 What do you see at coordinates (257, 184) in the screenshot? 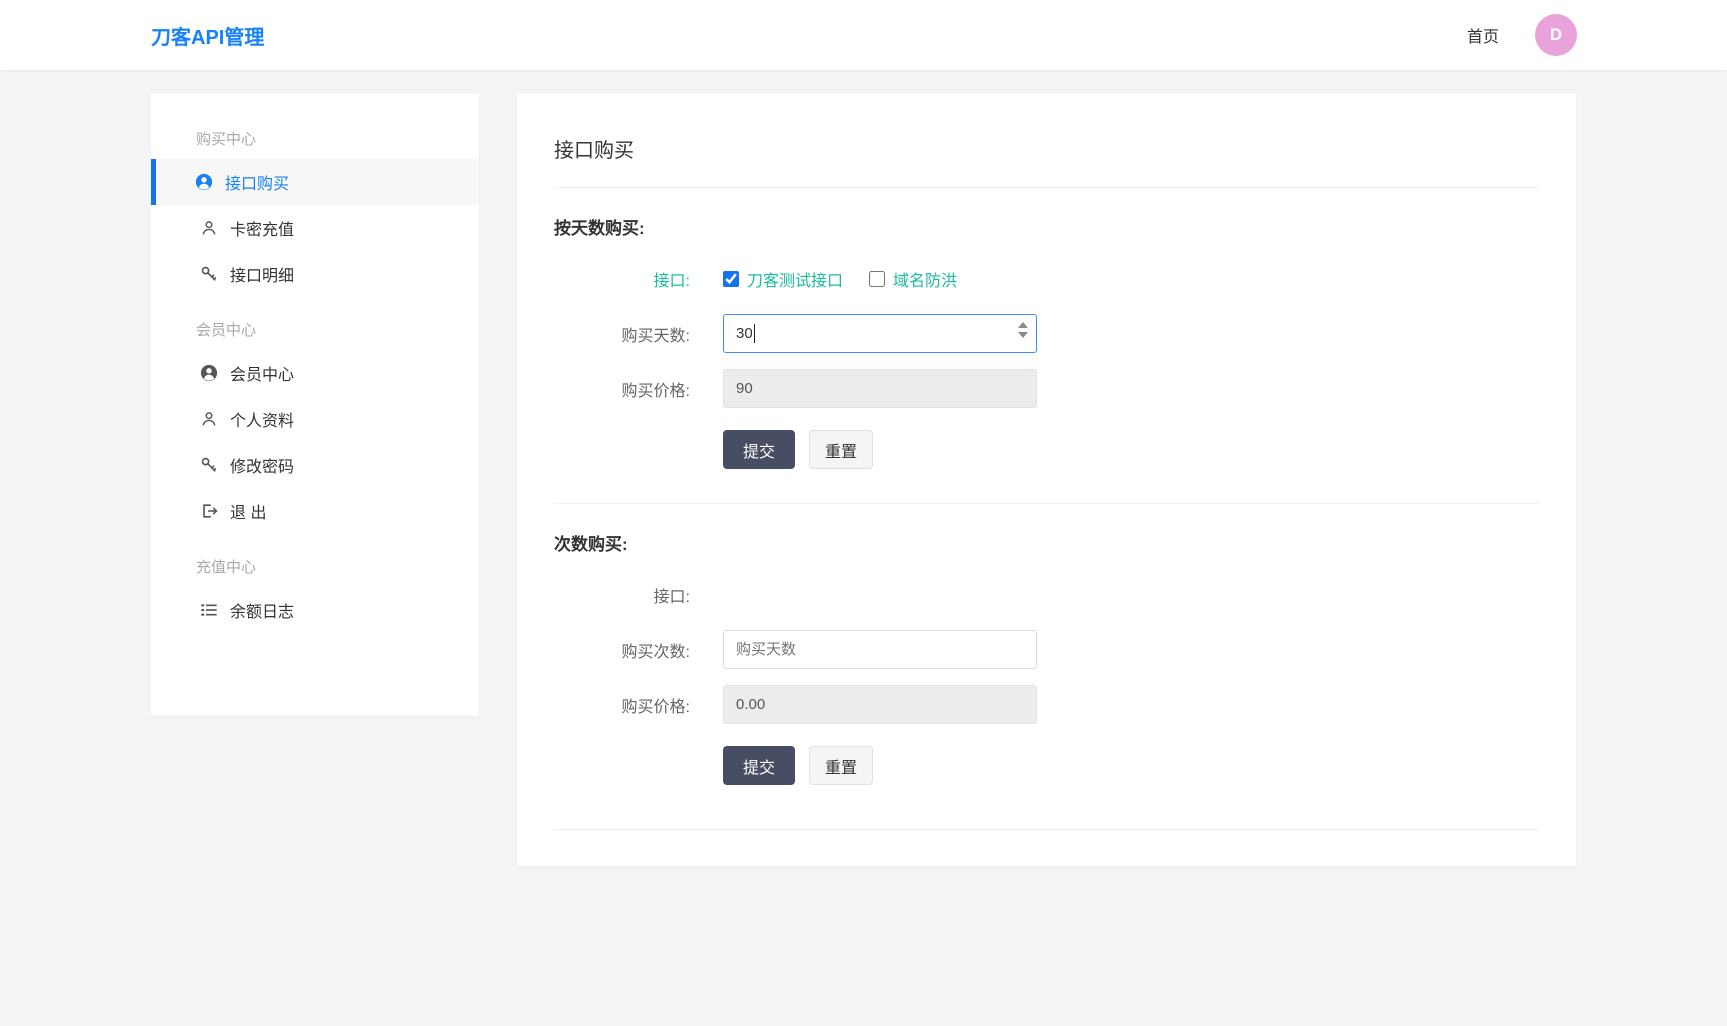
I see `sidebar-item-label: 接口购买` at bounding box center [257, 184].